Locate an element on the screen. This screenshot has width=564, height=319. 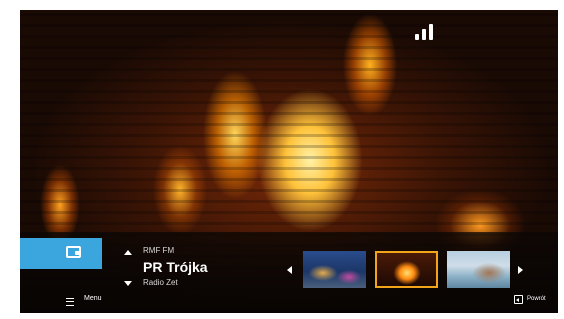
current-channel: PR Trójka is located at coordinates (175, 267).